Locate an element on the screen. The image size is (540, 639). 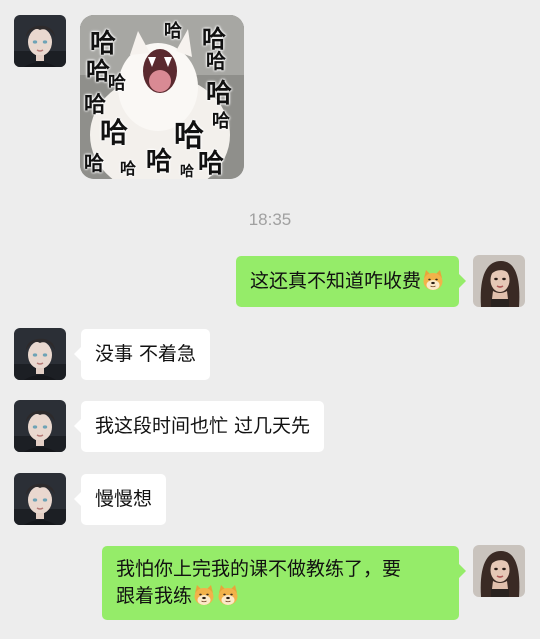
message-bubble-outgoing: 这还真不知道咋收费 is located at coordinates (351, 281).